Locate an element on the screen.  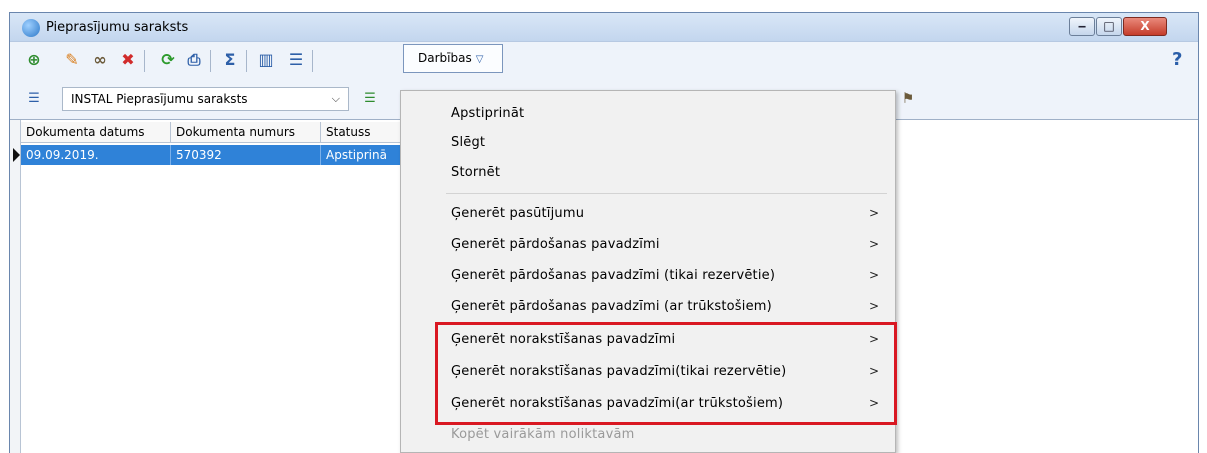
menu-item-generate-order: Ģenerēt pasūtījumu is located at coordinates (517, 213).